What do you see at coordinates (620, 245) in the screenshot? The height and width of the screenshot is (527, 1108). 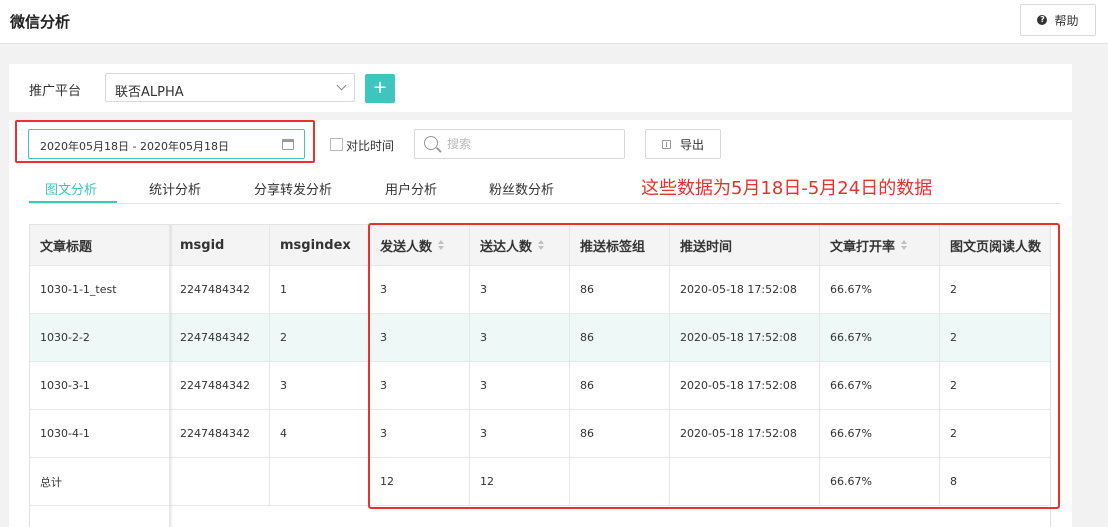 I see `column-header-tag-group: 推送标签组` at bounding box center [620, 245].